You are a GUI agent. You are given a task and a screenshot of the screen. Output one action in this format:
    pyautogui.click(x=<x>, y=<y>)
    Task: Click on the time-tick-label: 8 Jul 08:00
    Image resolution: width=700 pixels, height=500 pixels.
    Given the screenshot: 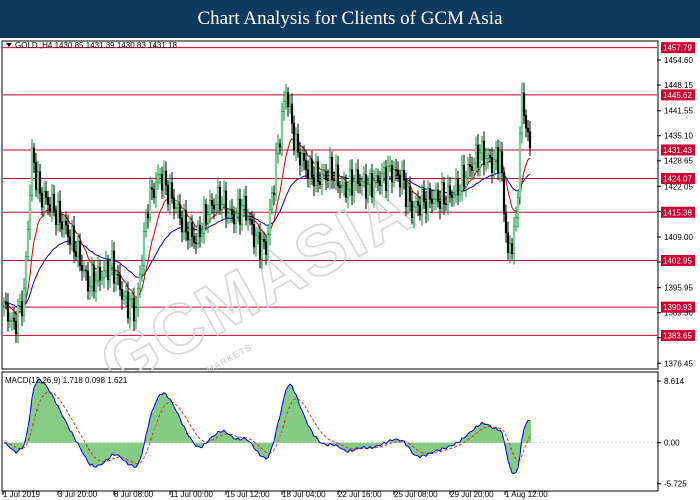 What is the action you would take?
    pyautogui.click(x=134, y=494)
    